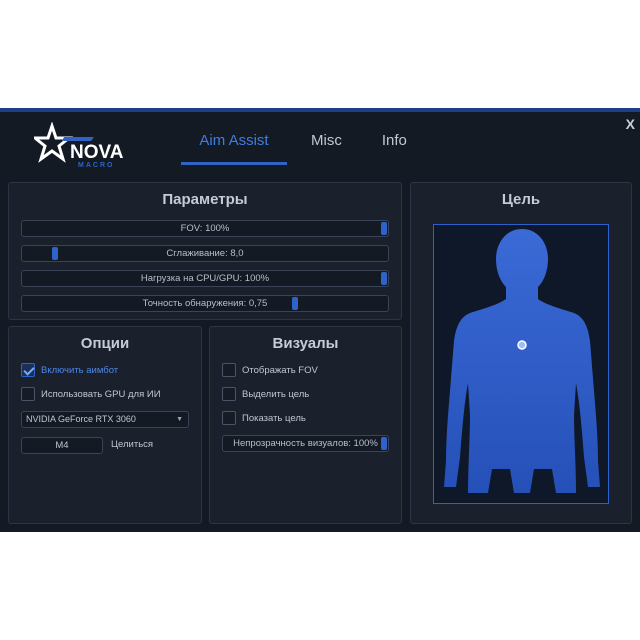  What do you see at coordinates (62, 445) in the screenshot?
I see `aim-key-input: M4` at bounding box center [62, 445].